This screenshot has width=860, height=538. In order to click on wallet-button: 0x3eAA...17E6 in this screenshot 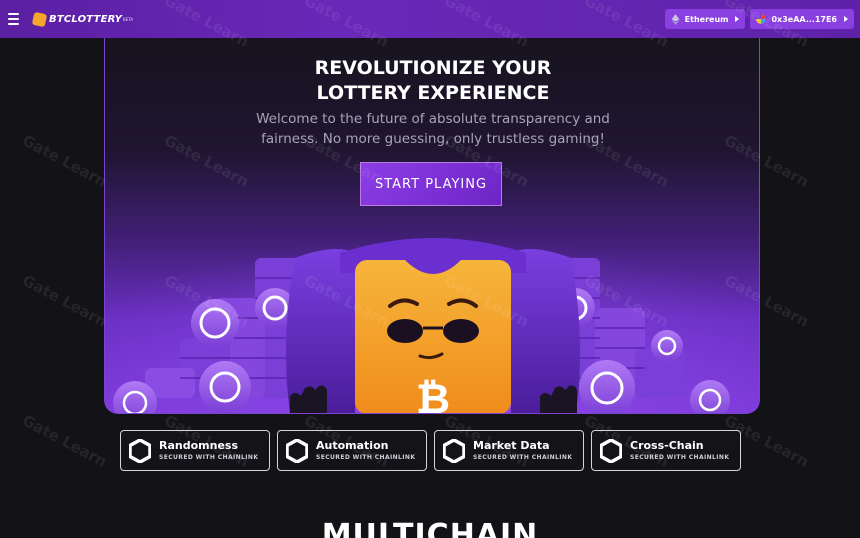, I will do `click(802, 19)`.